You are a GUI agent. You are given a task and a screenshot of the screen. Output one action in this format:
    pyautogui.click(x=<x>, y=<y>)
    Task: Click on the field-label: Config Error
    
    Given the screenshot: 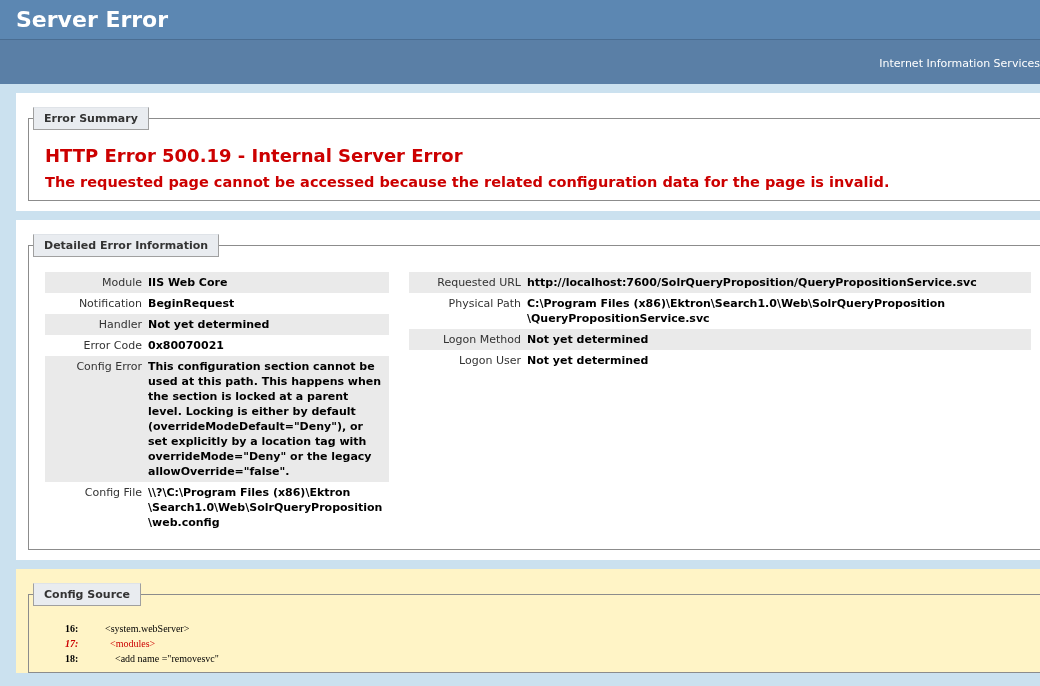 What is the action you would take?
    pyautogui.click(x=109, y=366)
    